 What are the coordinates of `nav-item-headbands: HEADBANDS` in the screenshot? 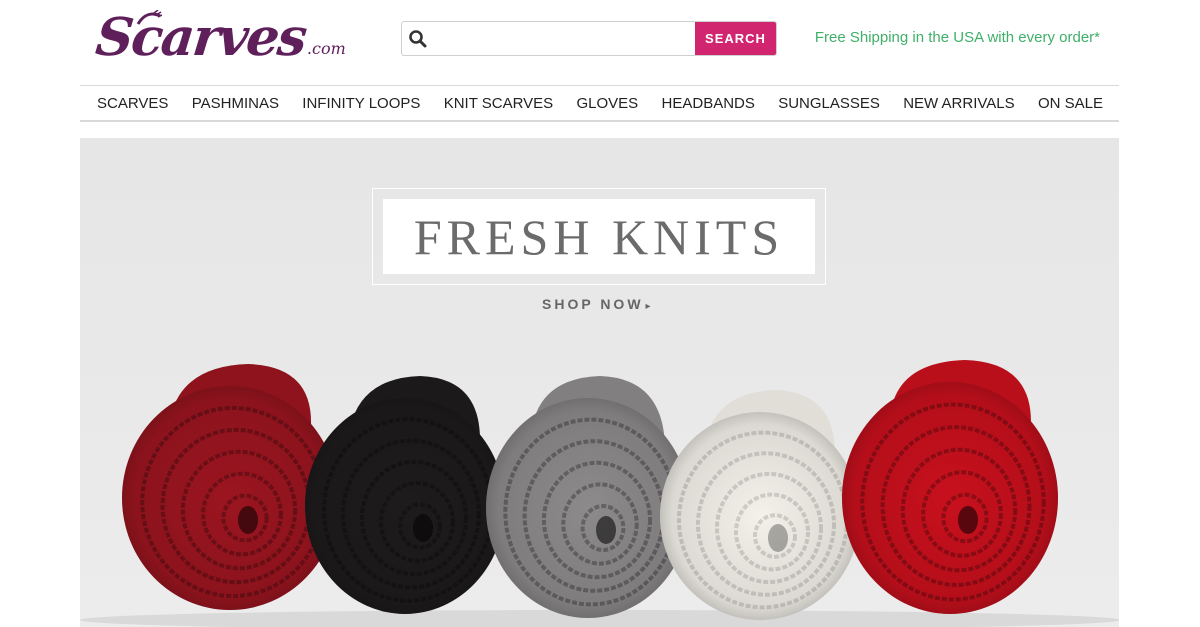 It's located at (708, 103).